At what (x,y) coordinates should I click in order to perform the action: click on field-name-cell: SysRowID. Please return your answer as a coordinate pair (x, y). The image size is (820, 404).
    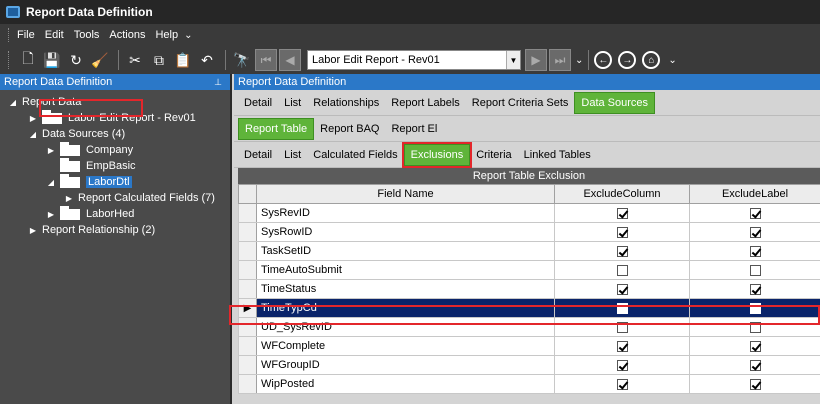
    Looking at the image, I should click on (405, 232).